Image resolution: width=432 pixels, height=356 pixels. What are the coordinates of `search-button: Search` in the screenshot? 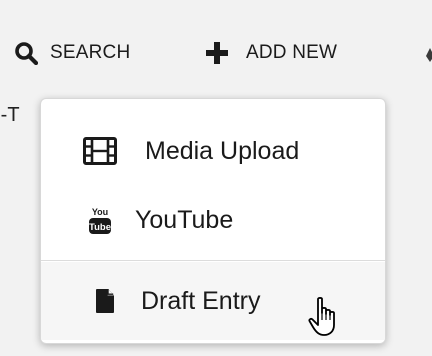 It's located at (72, 53).